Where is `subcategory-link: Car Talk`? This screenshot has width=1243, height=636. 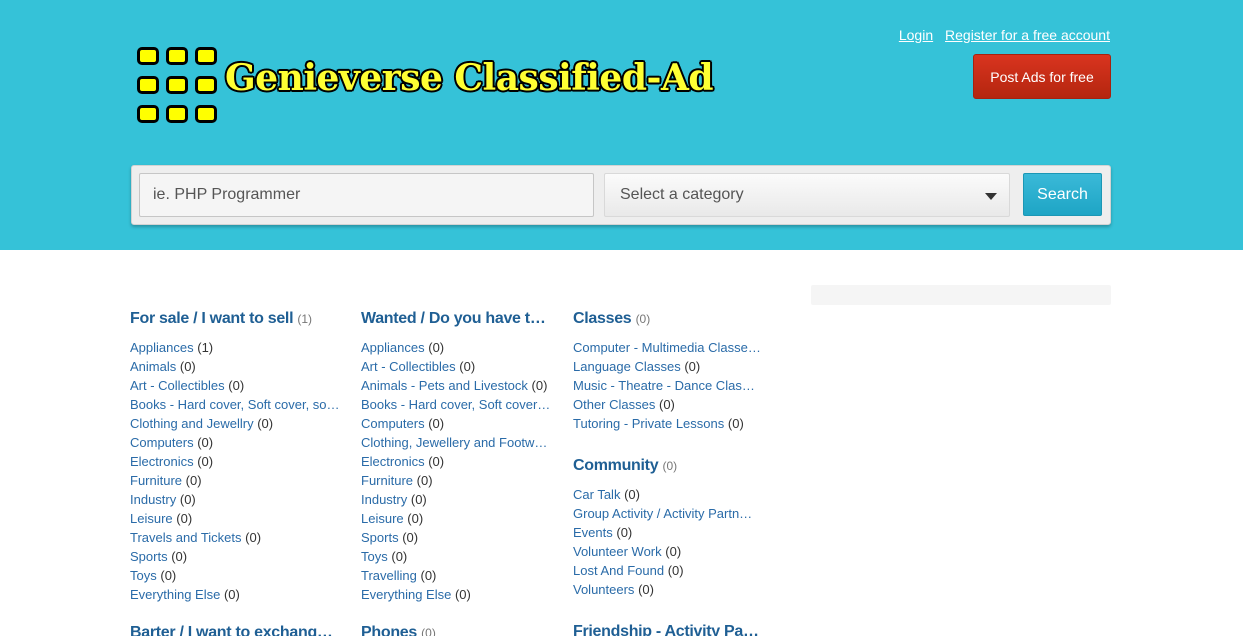
subcategory-link: Car Talk is located at coordinates (596, 494).